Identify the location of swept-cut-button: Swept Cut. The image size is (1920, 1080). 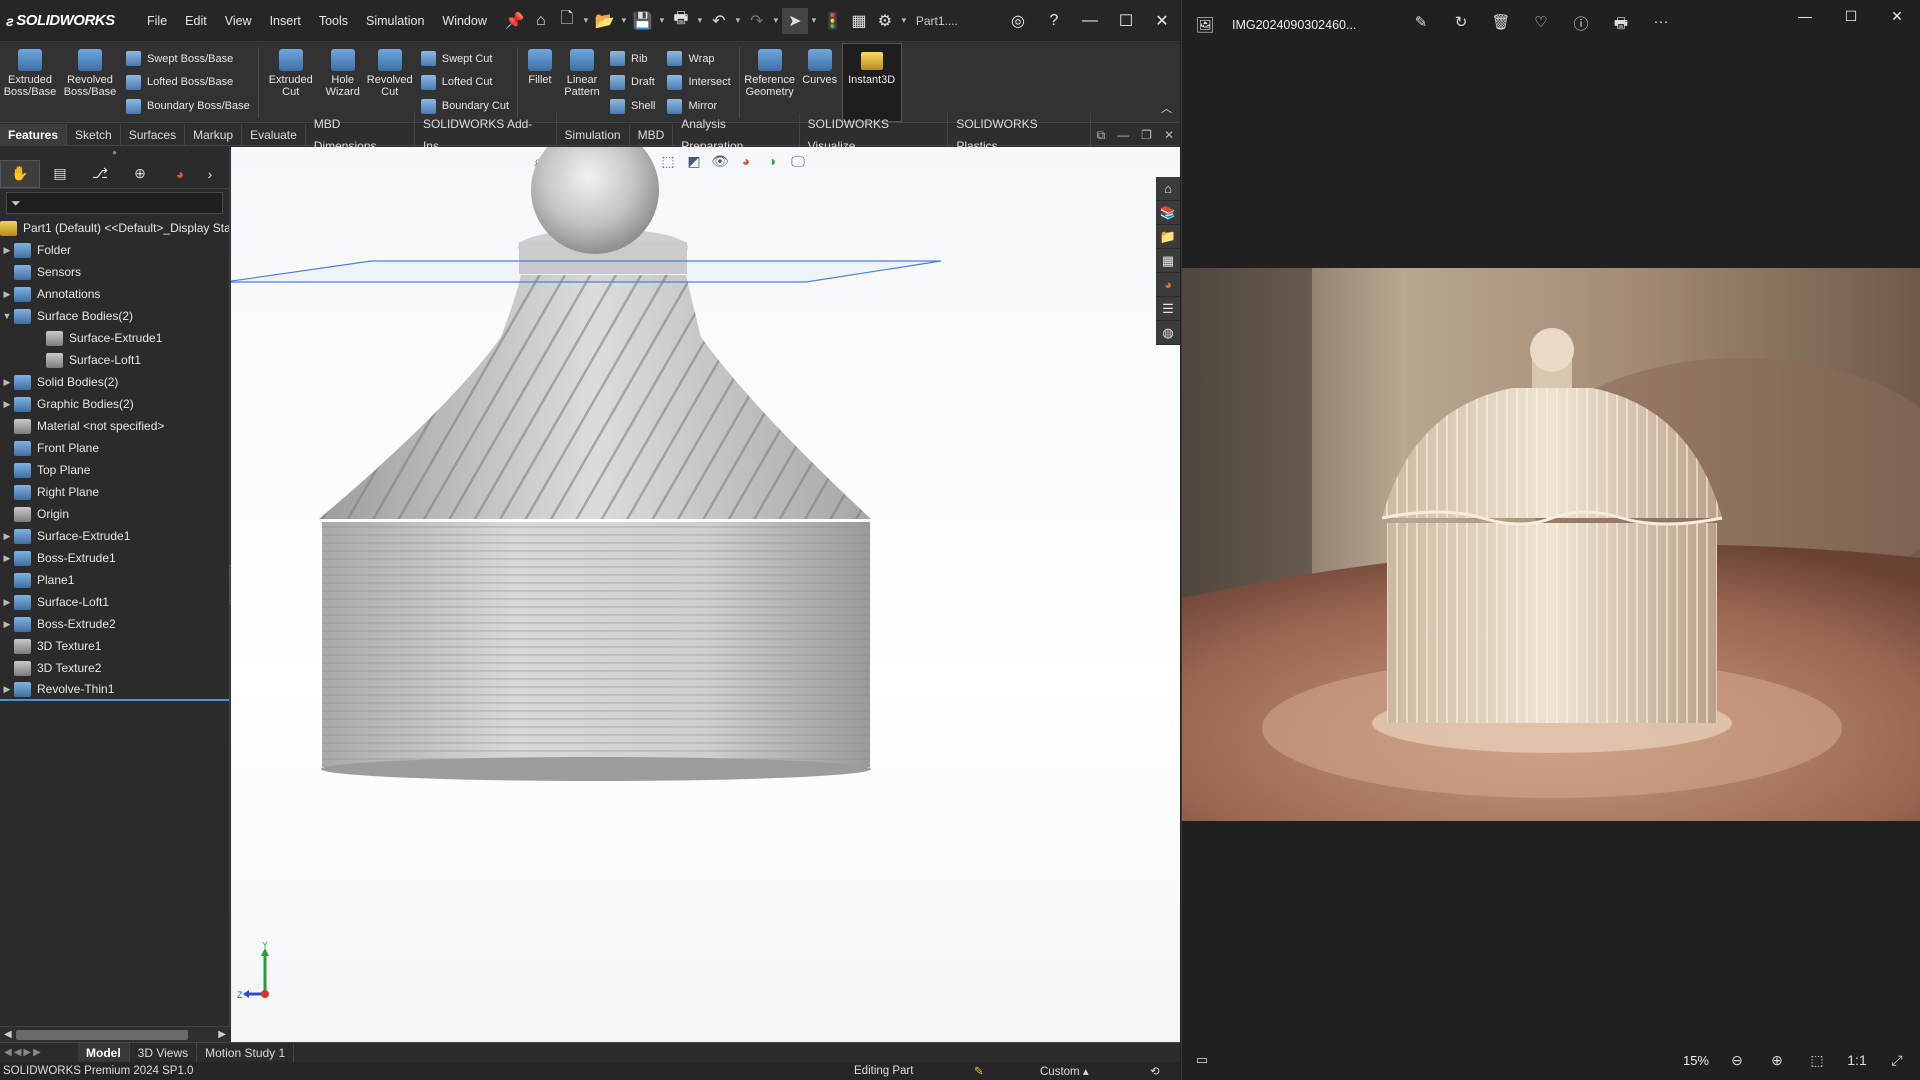
(464, 59).